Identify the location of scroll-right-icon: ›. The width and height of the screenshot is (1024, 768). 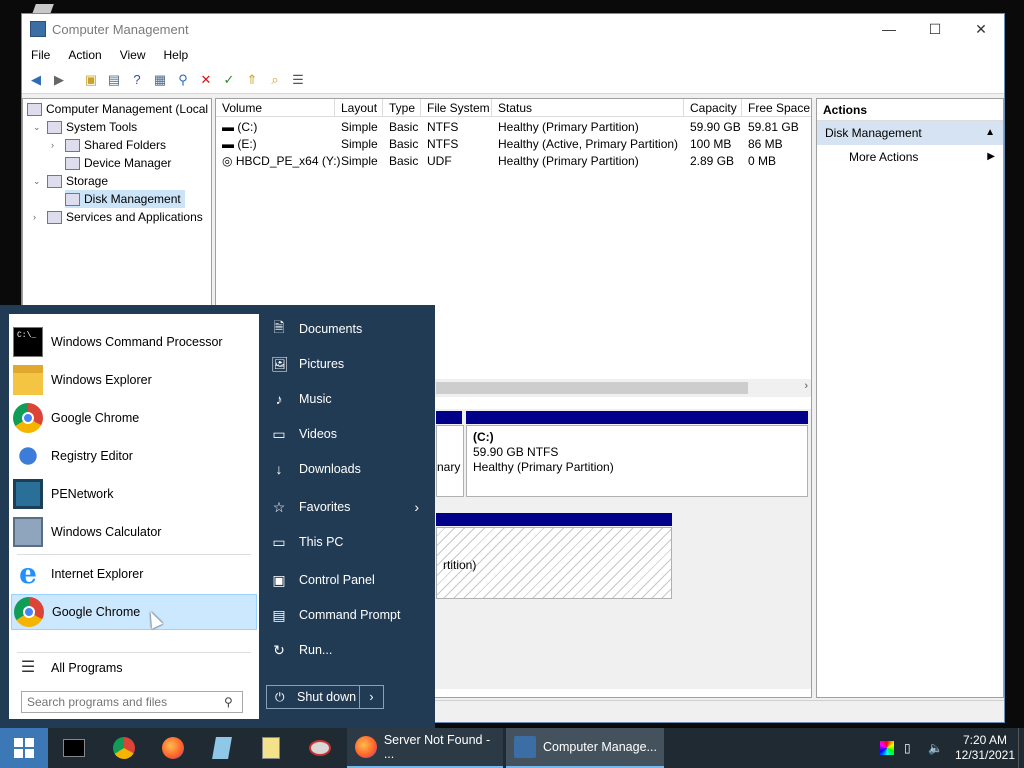
(806, 386).